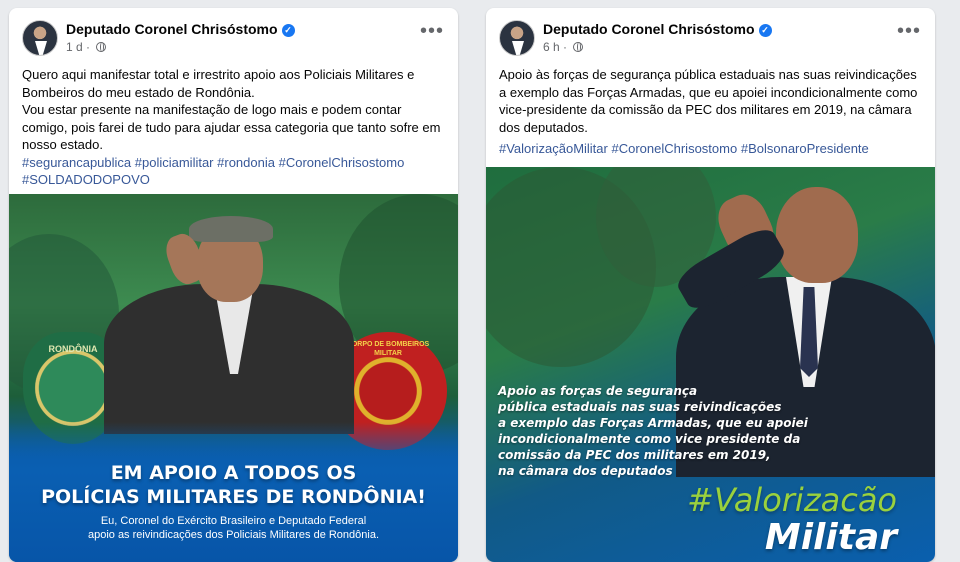  I want to click on hashtag-link: #SOLDADODOPOVO, so click(86, 179).